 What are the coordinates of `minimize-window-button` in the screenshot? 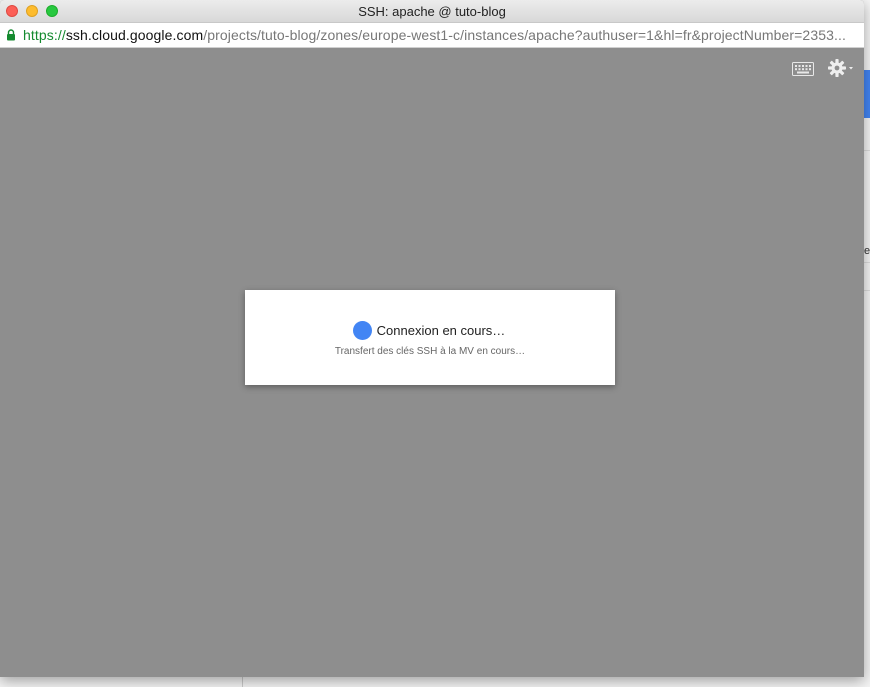 It's located at (32, 11).